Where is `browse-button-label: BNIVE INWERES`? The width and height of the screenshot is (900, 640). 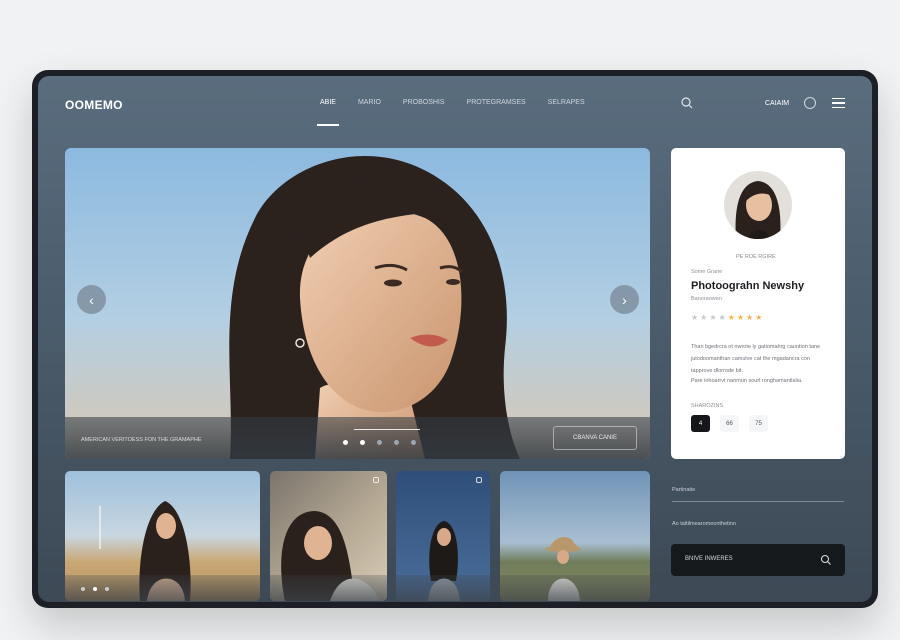 browse-button-label: BNIVE INWERES is located at coordinates (709, 559).